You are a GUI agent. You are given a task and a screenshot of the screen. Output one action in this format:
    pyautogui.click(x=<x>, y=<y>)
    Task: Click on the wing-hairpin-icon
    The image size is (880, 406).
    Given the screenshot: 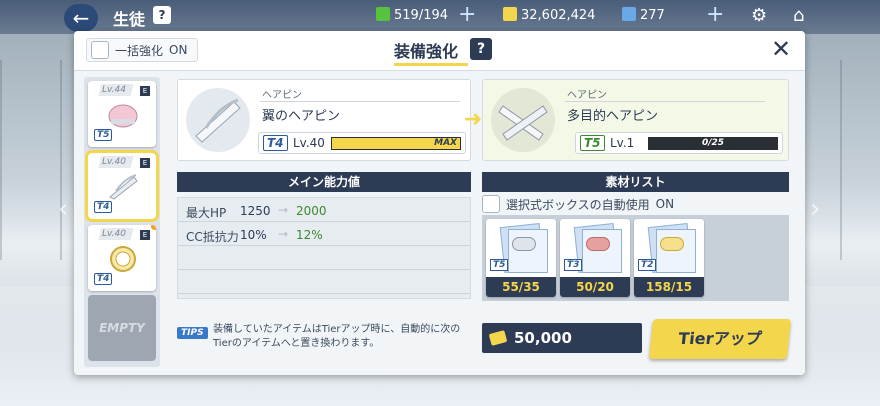 What is the action you would take?
    pyautogui.click(x=123, y=187)
    